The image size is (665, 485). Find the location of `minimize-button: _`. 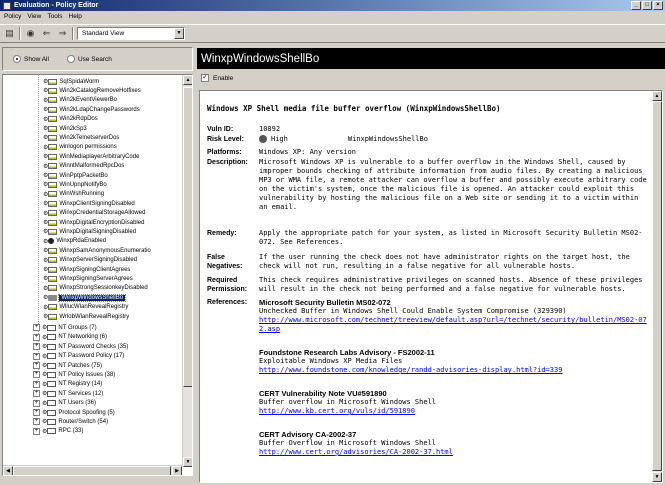

minimize-button: _ is located at coordinates (636, 5).